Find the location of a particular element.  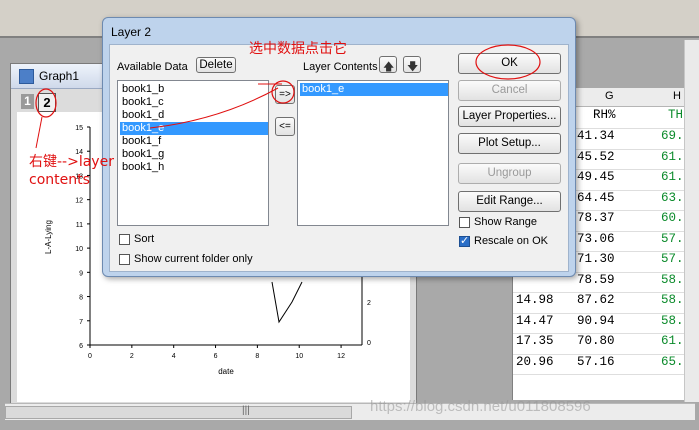

annotation-top-note: 选中数据点击它 is located at coordinates (298, 49).